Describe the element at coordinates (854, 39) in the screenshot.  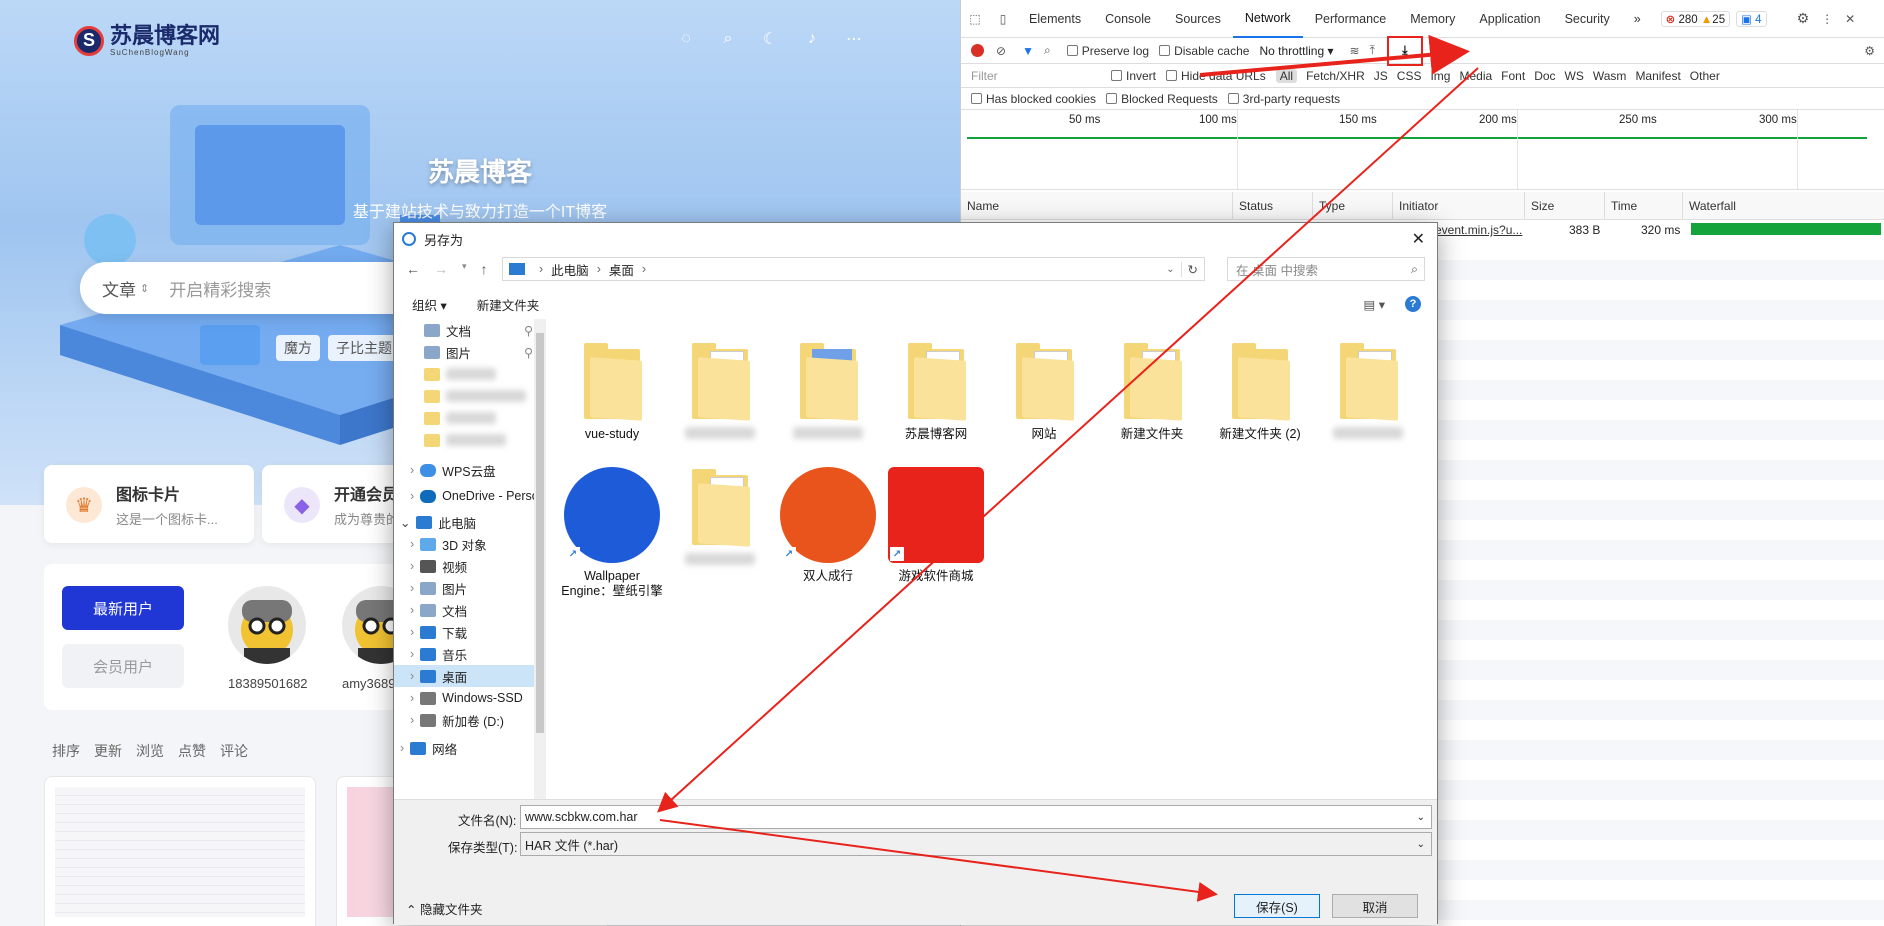
I see `more-icon: ⋯` at that location.